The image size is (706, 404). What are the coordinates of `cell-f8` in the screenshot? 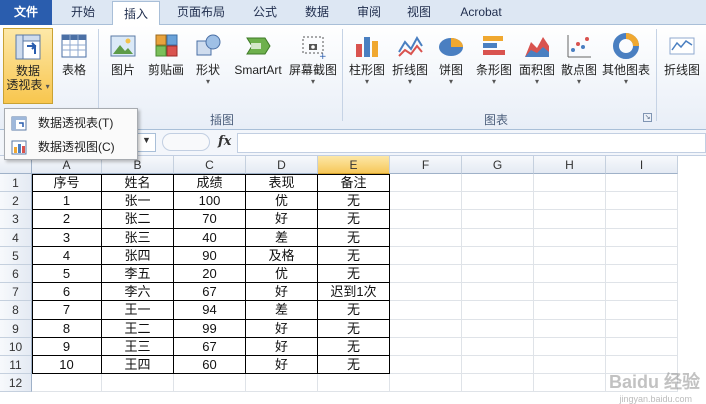 It's located at (426, 310).